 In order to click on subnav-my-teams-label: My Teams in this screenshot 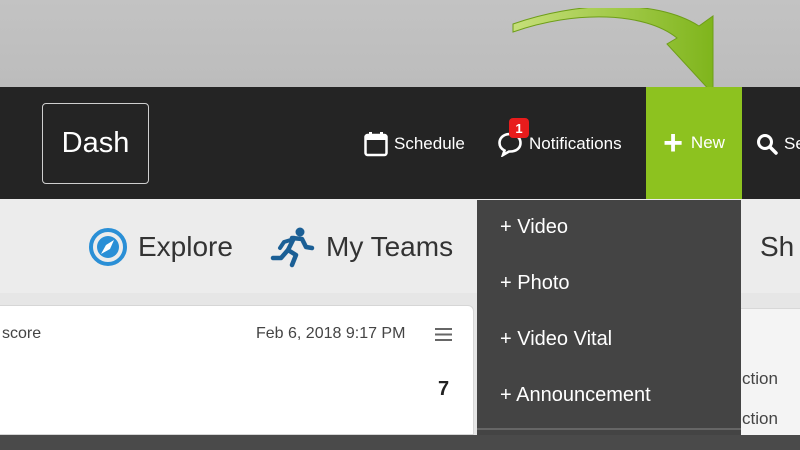, I will do `click(390, 246)`.